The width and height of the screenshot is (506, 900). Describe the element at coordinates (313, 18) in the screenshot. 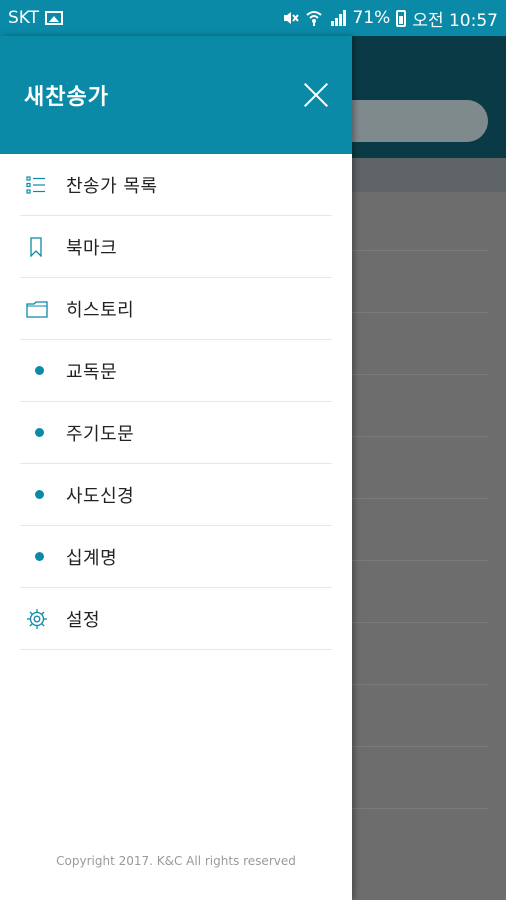

I see `wifi-icon` at that location.